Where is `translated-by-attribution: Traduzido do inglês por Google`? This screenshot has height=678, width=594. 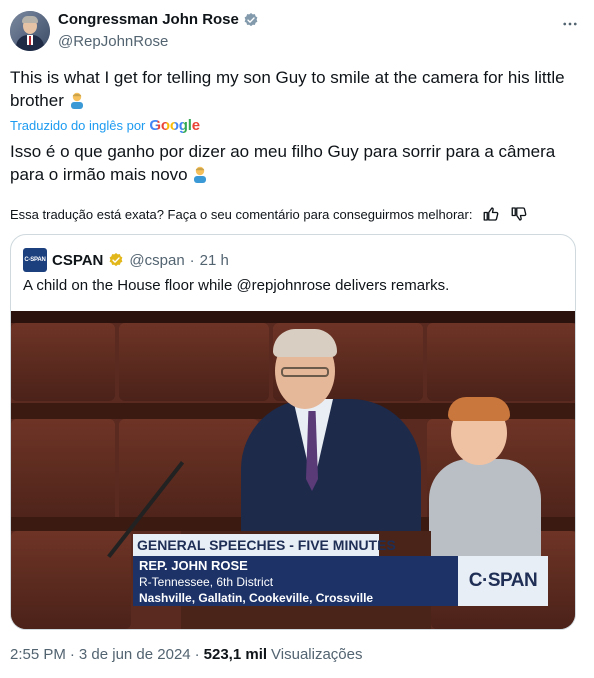 translated-by-attribution: Traduzido do inglês por Google is located at coordinates (105, 125).